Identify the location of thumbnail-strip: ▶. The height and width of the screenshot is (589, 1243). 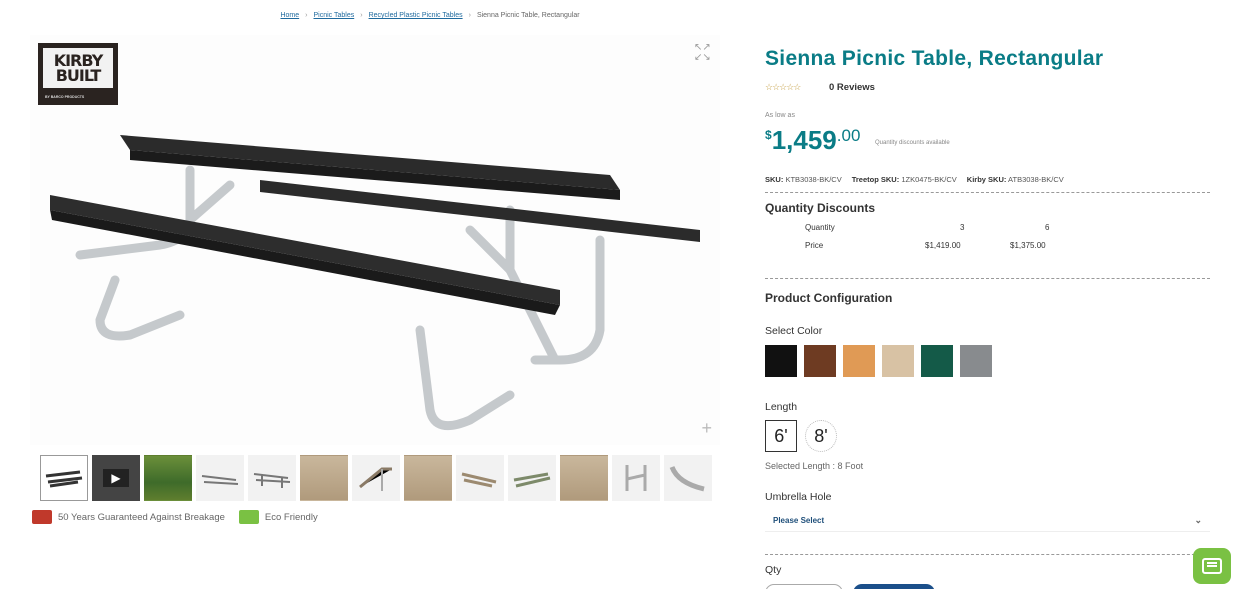
(376, 478).